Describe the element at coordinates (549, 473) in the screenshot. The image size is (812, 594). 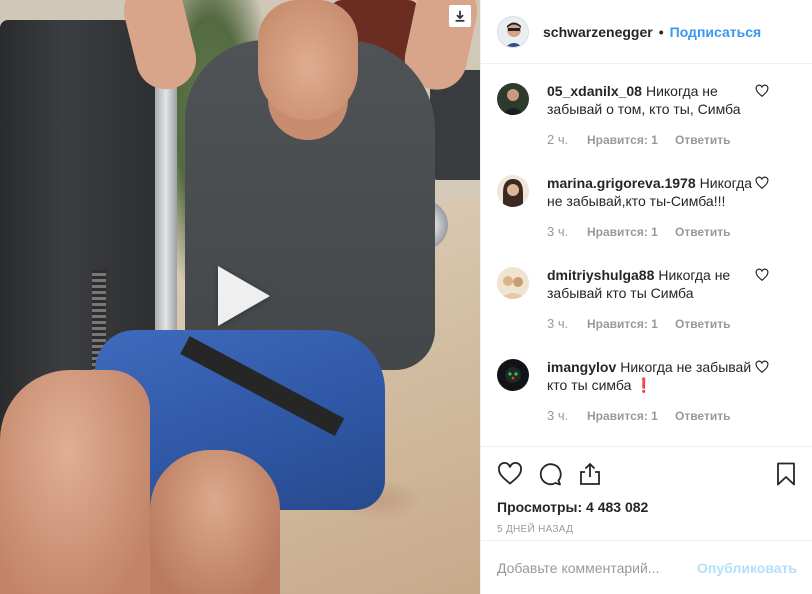
I see `comment-bubble-icon` at that location.